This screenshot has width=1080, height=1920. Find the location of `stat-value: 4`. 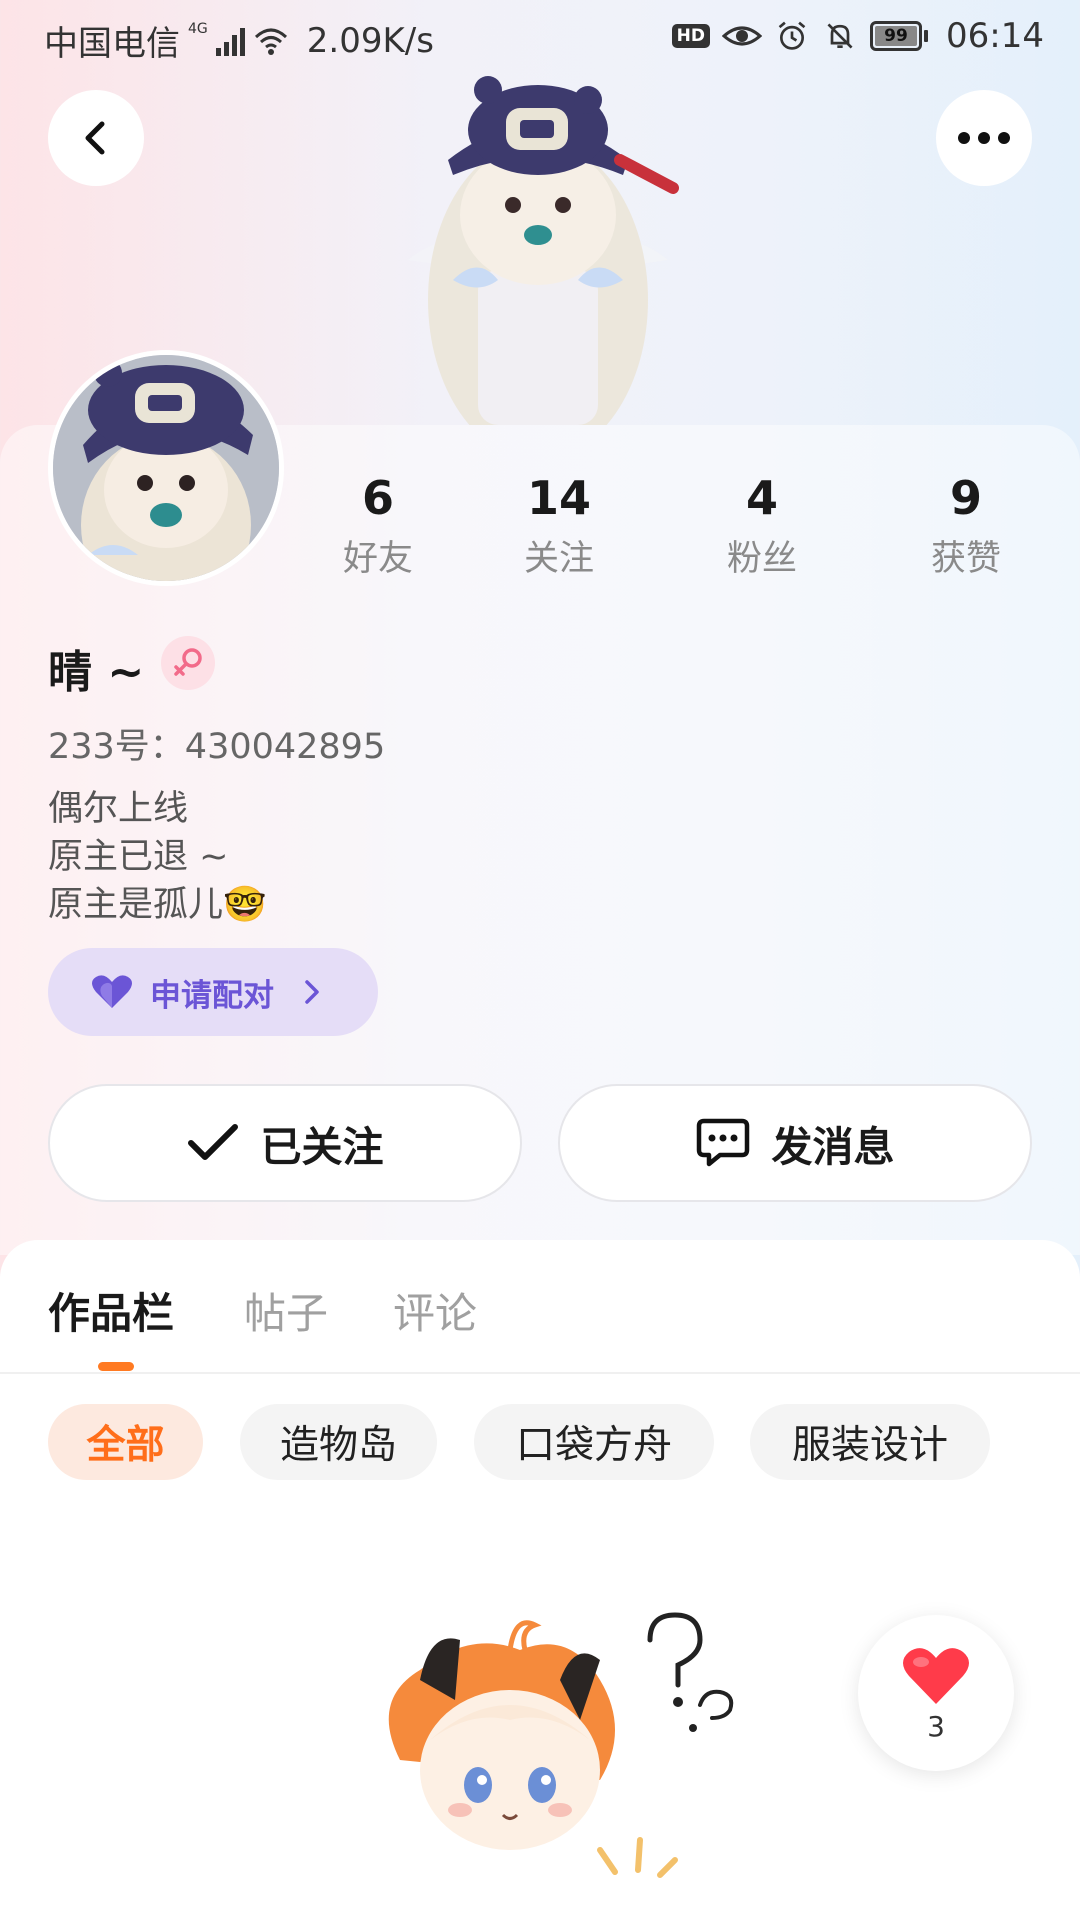

stat-value: 4 is located at coordinates (761, 498).